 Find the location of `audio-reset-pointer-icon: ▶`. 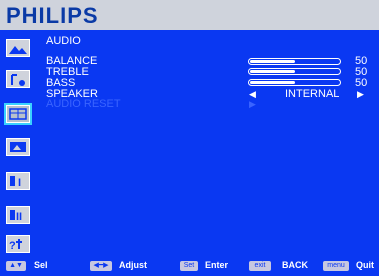

audio-reset-pointer-icon: ▶ is located at coordinates (252, 104).